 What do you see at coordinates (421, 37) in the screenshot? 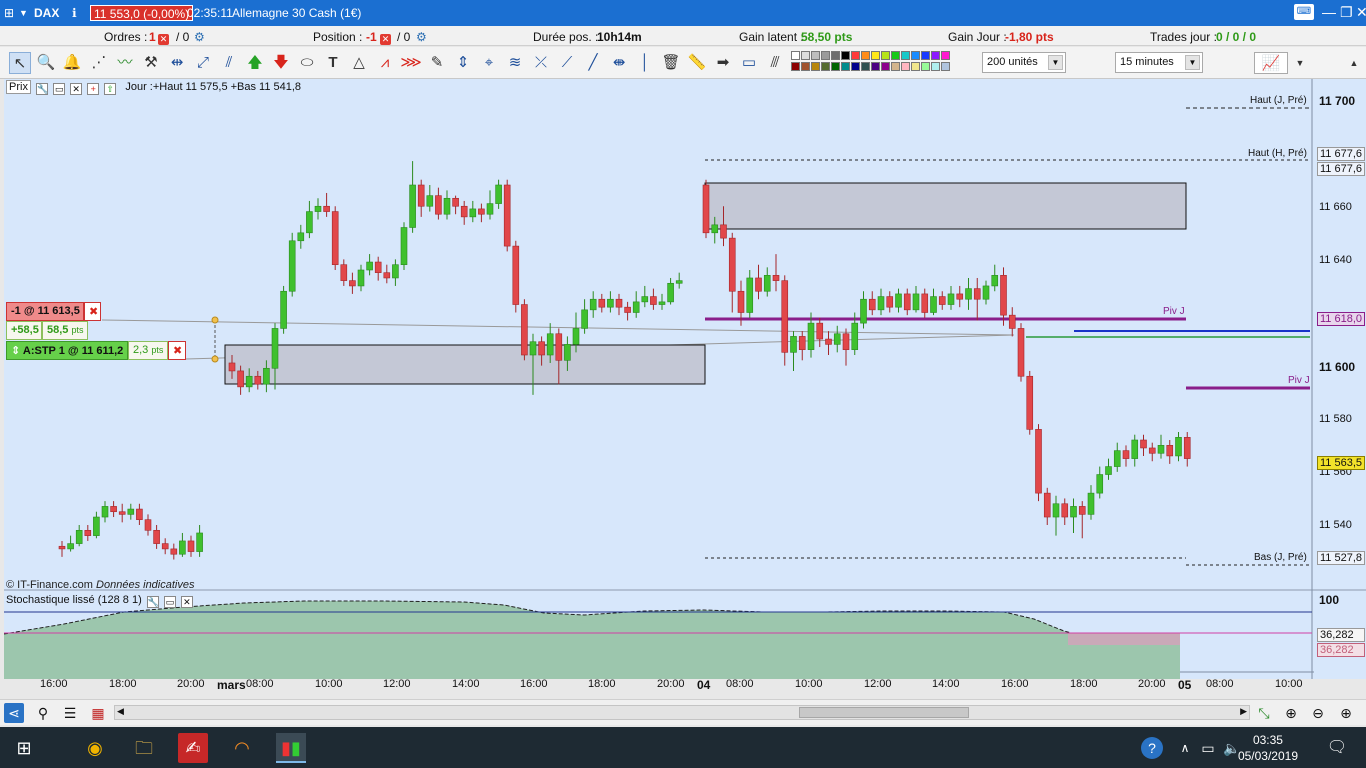
I see `position-settings-icon: ⚙` at bounding box center [421, 37].